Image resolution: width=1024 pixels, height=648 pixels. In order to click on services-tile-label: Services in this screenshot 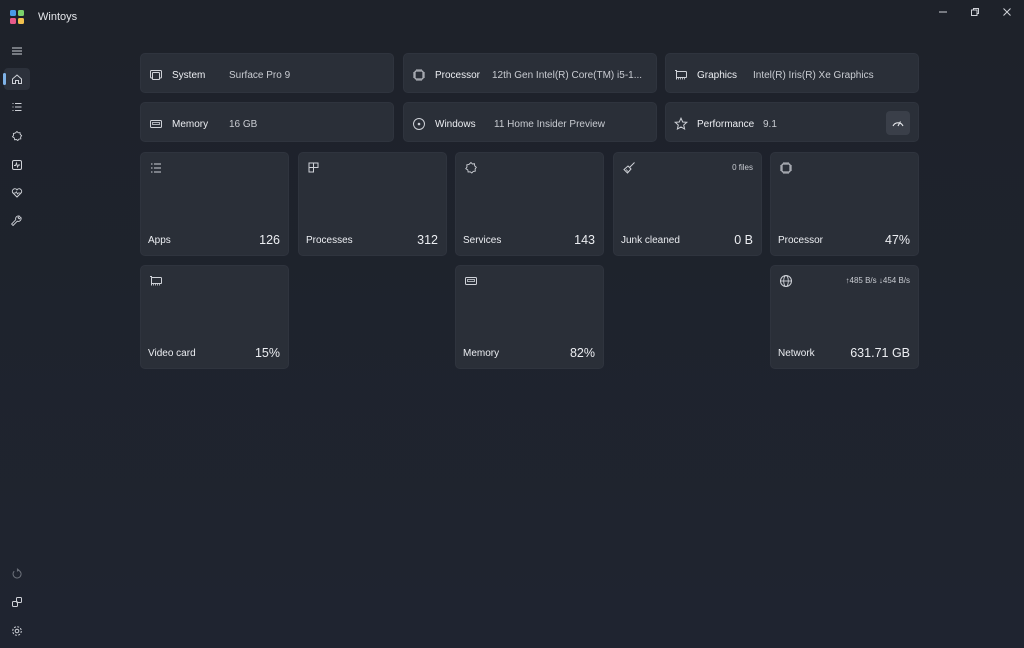, I will do `click(482, 240)`.